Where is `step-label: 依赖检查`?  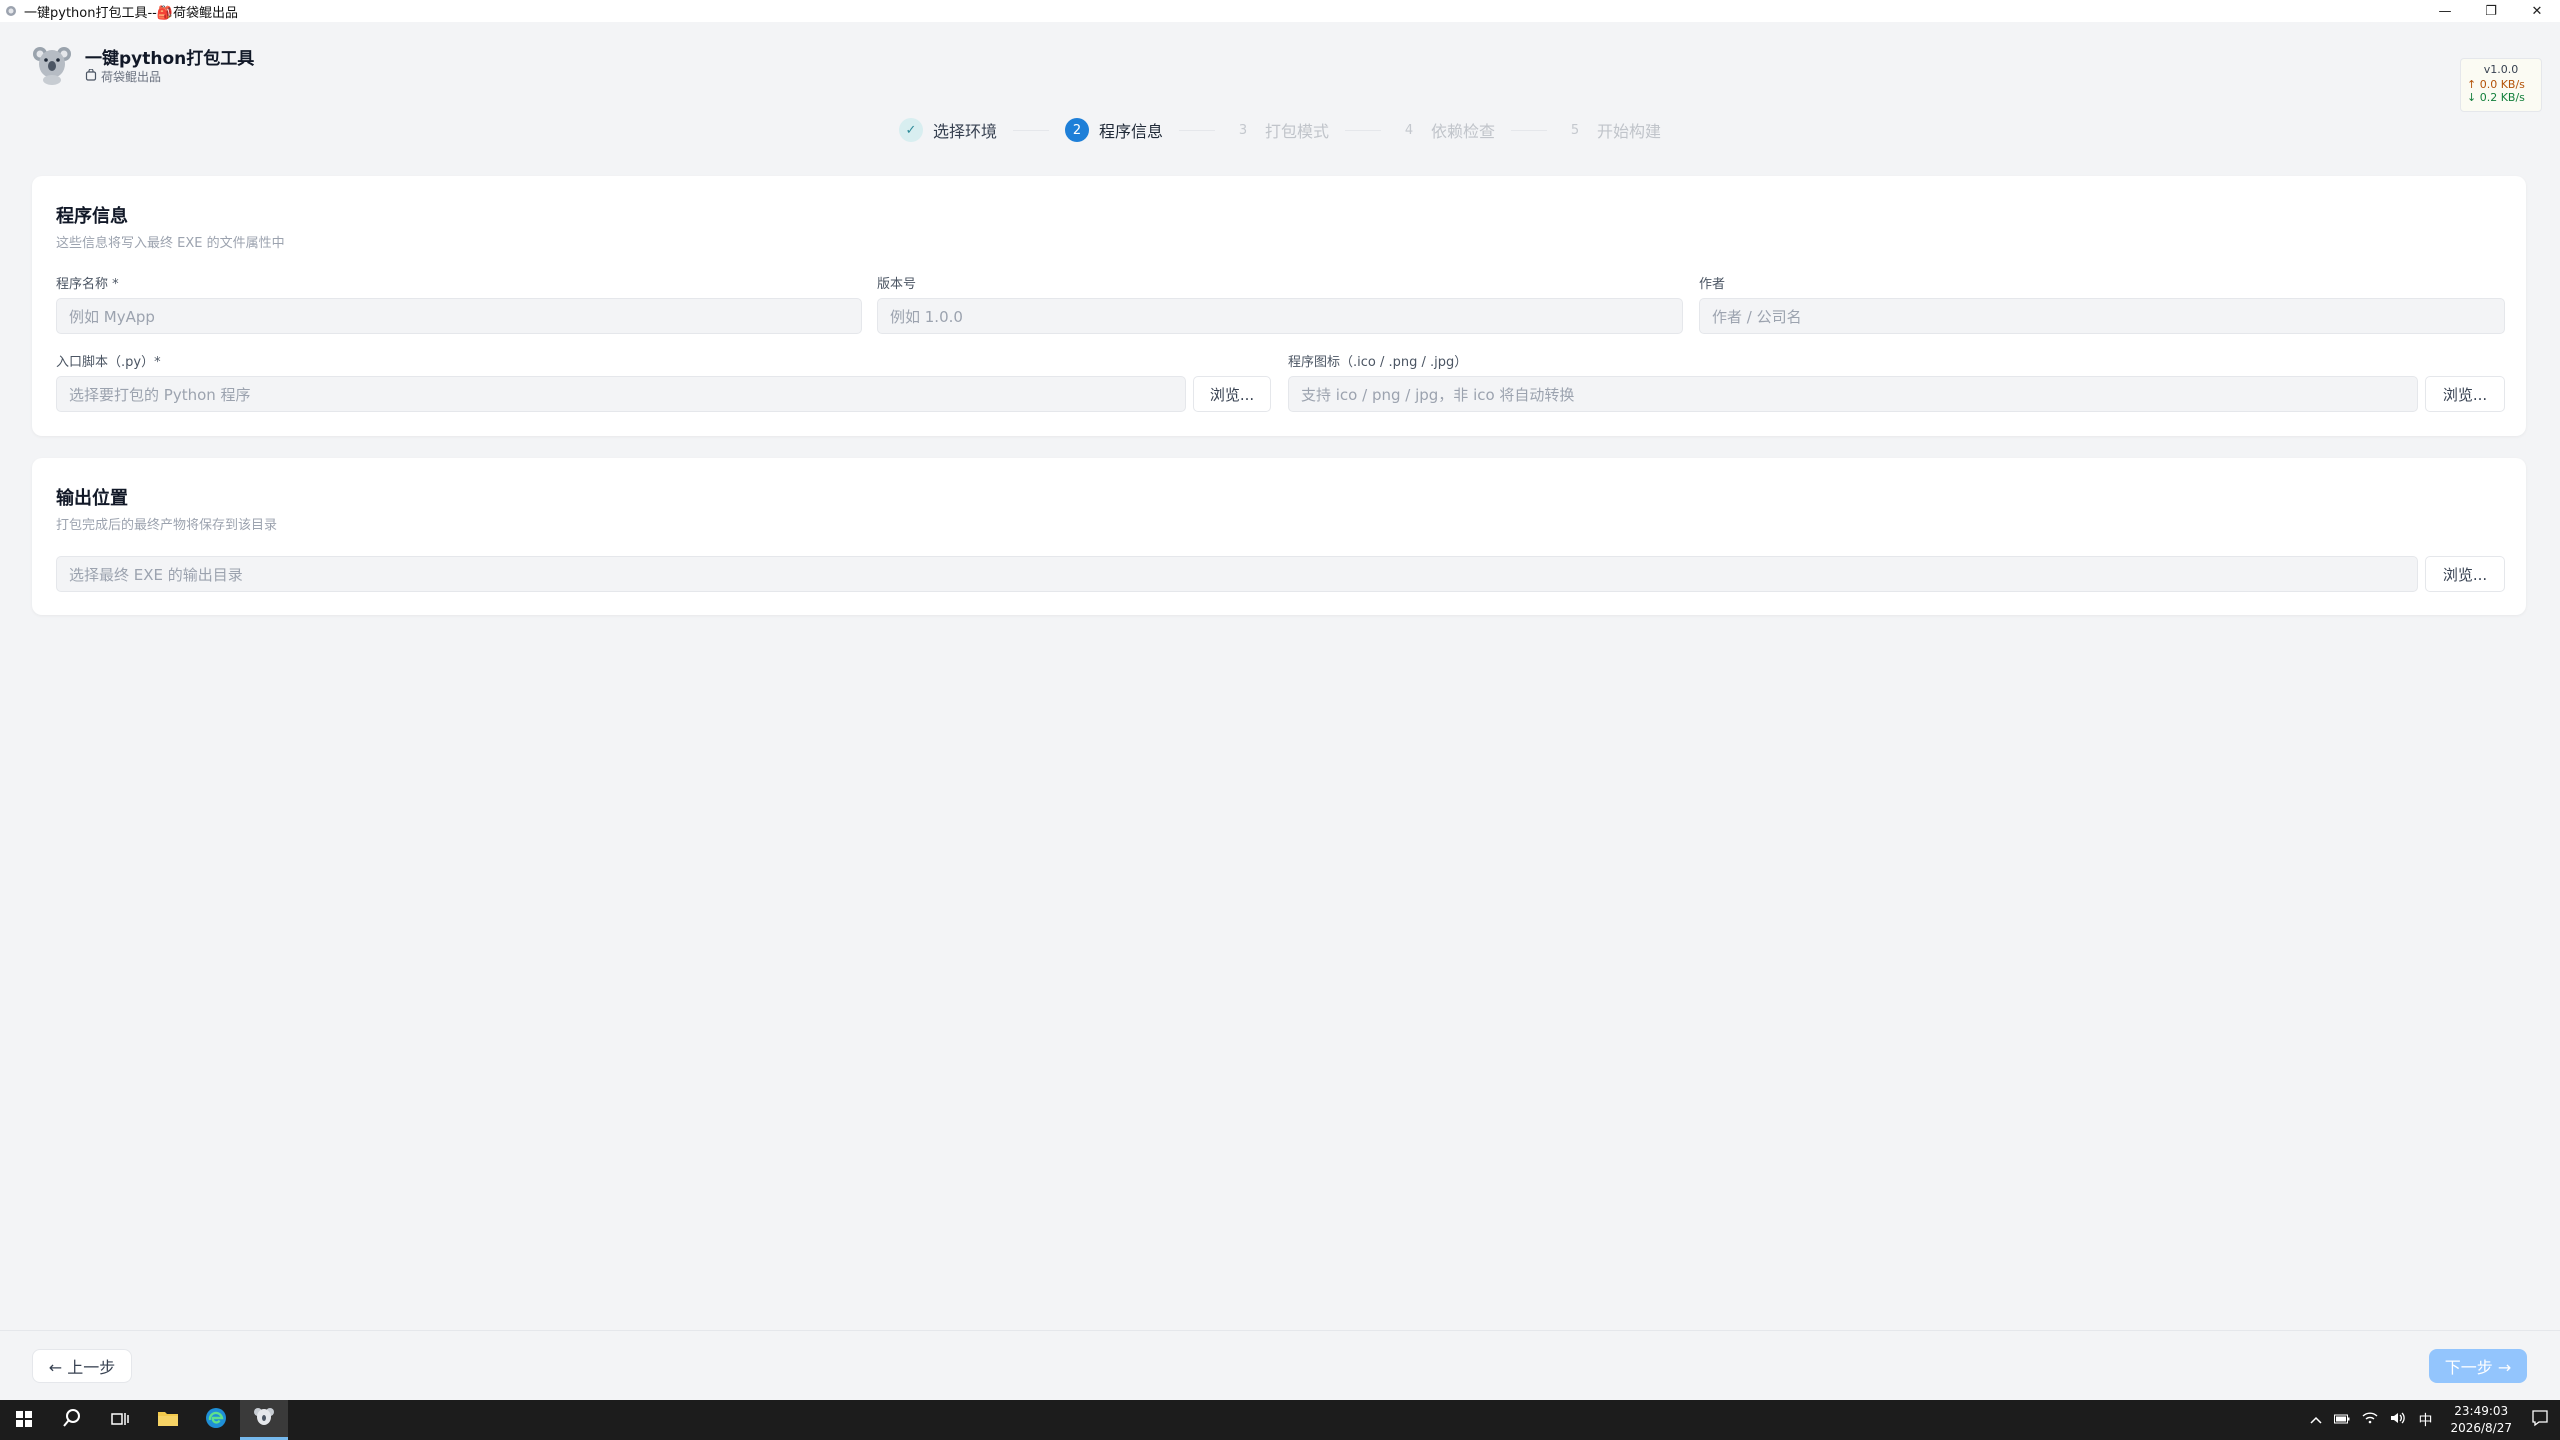
step-label: 依赖检查 is located at coordinates (1463, 131).